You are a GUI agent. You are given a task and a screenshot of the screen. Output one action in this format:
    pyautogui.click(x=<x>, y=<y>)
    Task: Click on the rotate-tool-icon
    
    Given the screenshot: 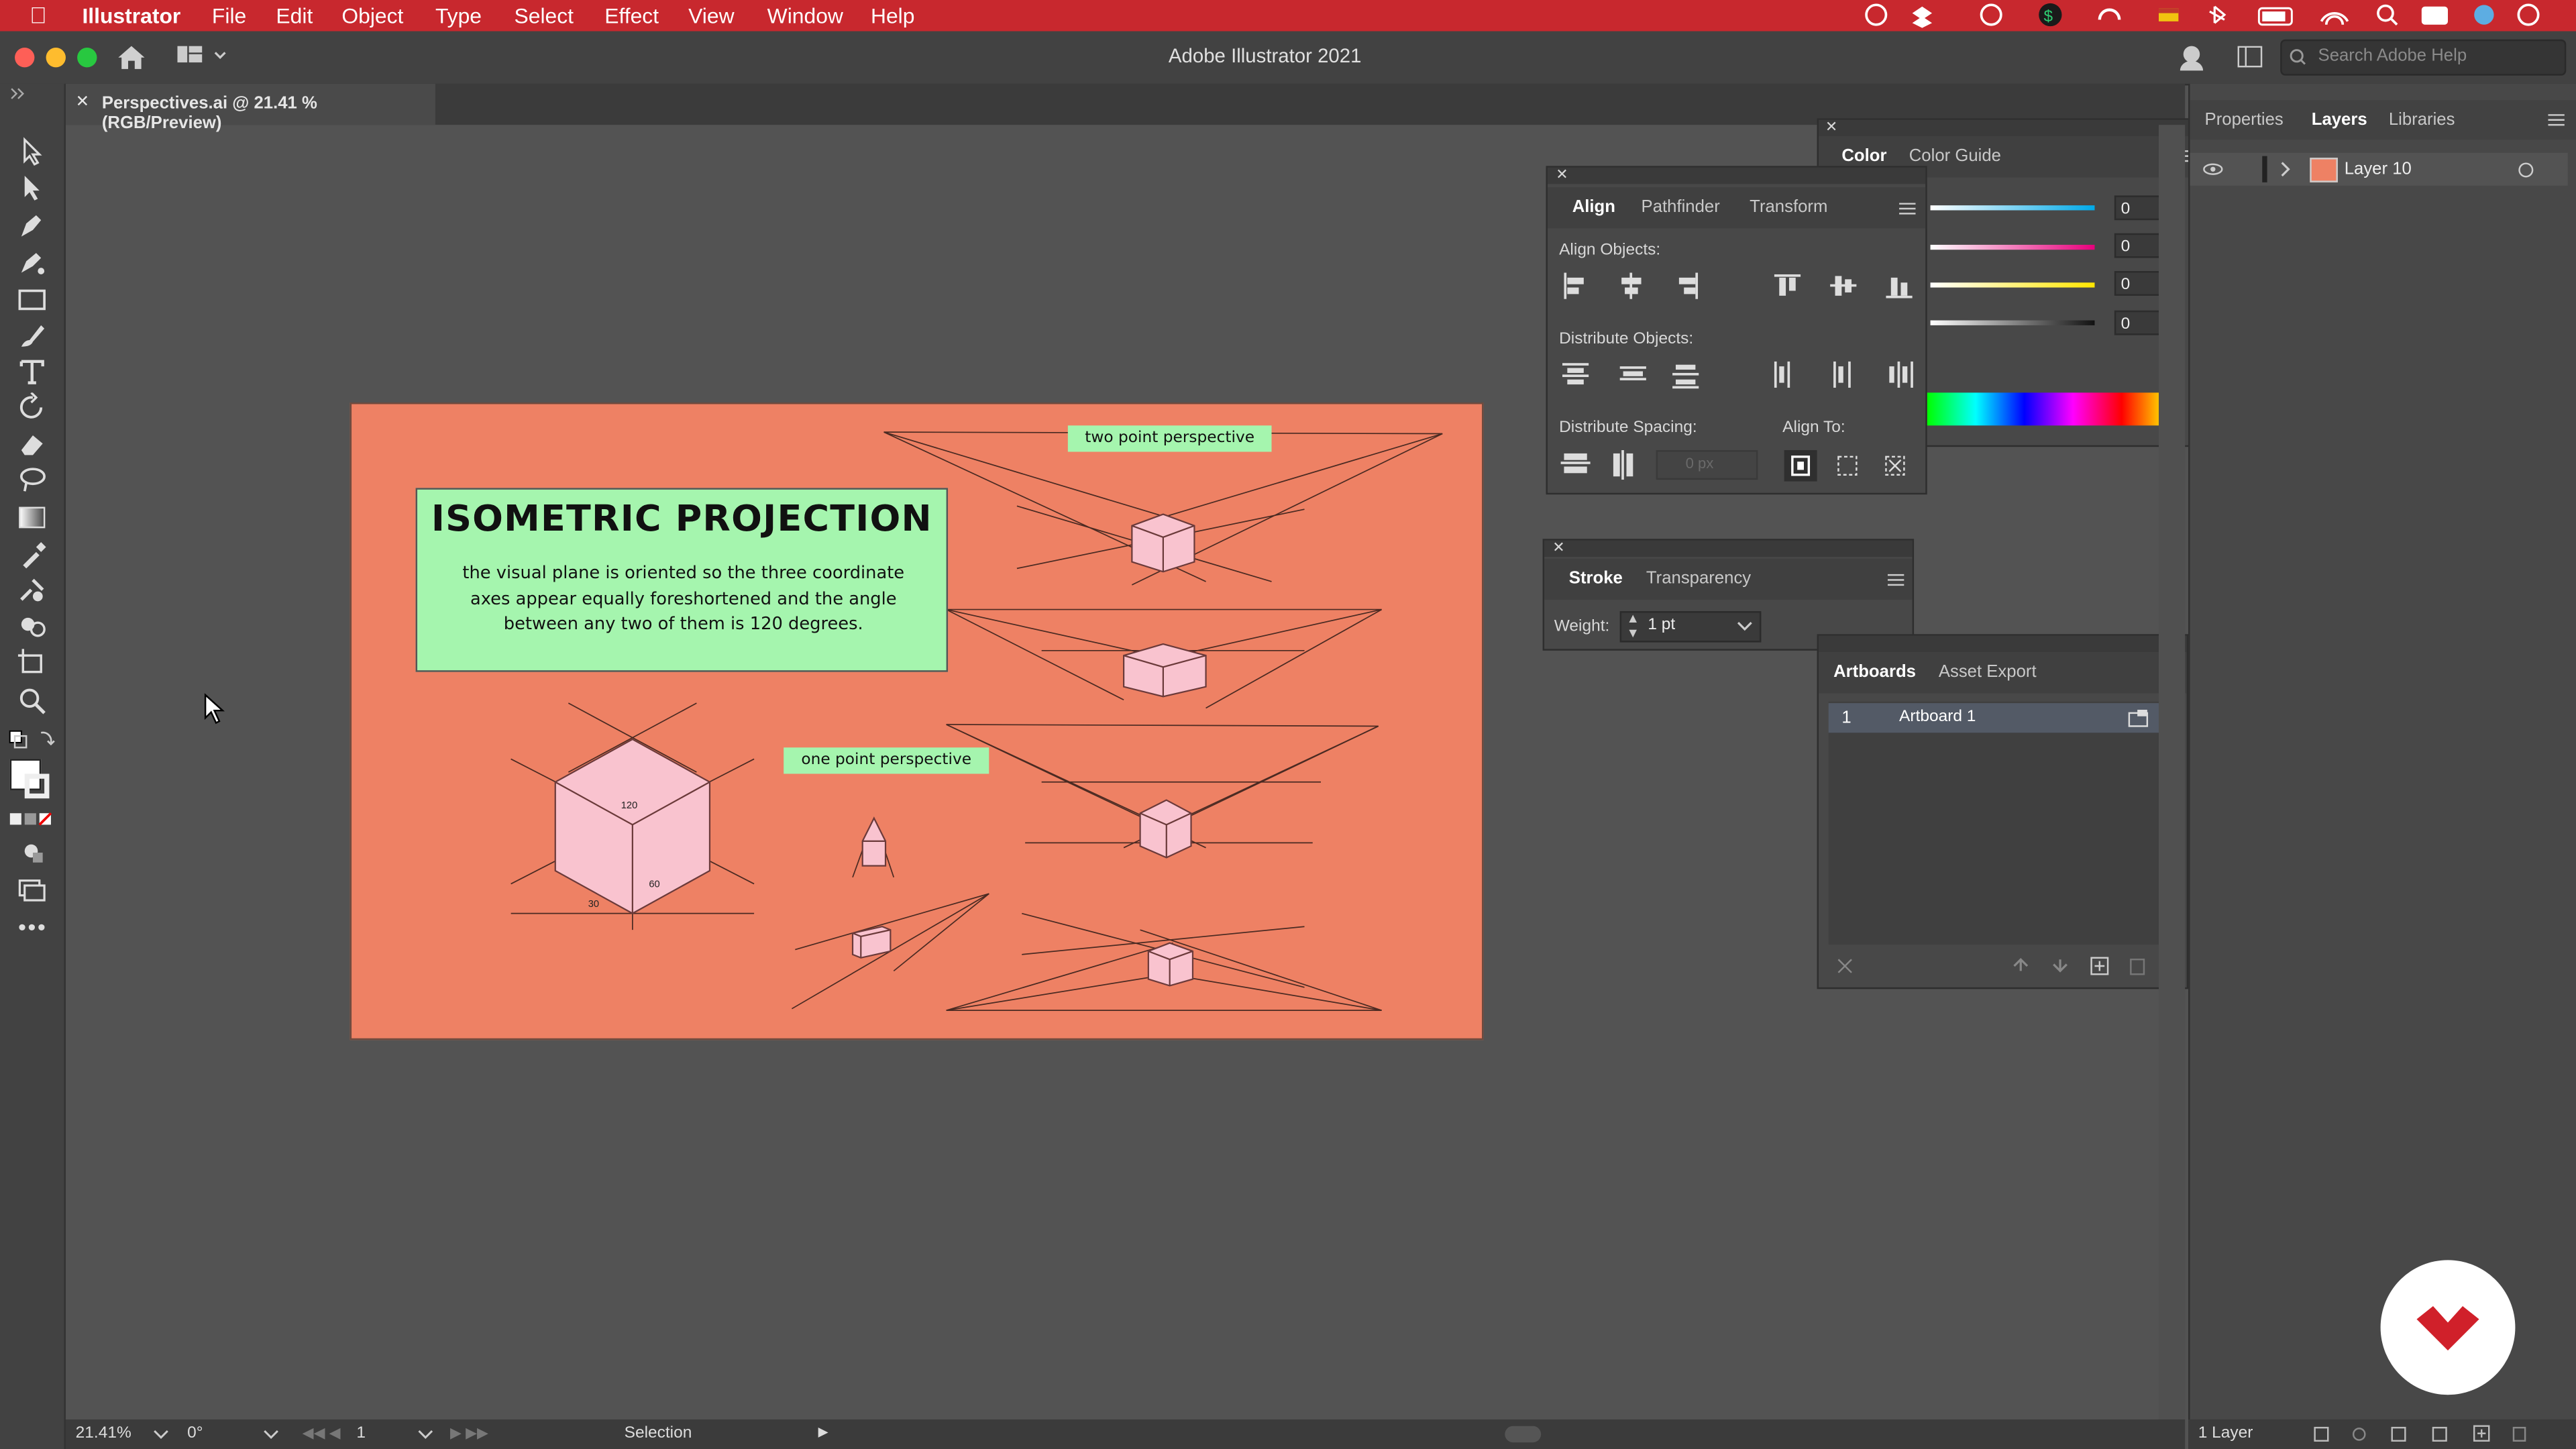 What is the action you would take?
    pyautogui.click(x=32, y=407)
    